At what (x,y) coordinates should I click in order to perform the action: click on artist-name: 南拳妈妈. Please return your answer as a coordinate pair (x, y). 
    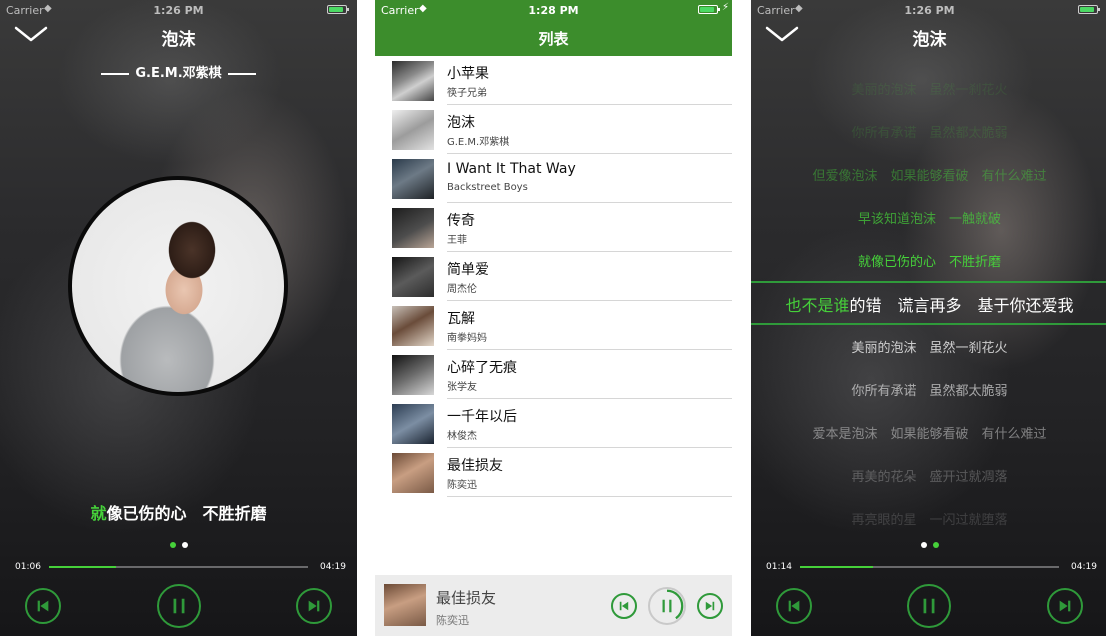
    Looking at the image, I should click on (467, 338).